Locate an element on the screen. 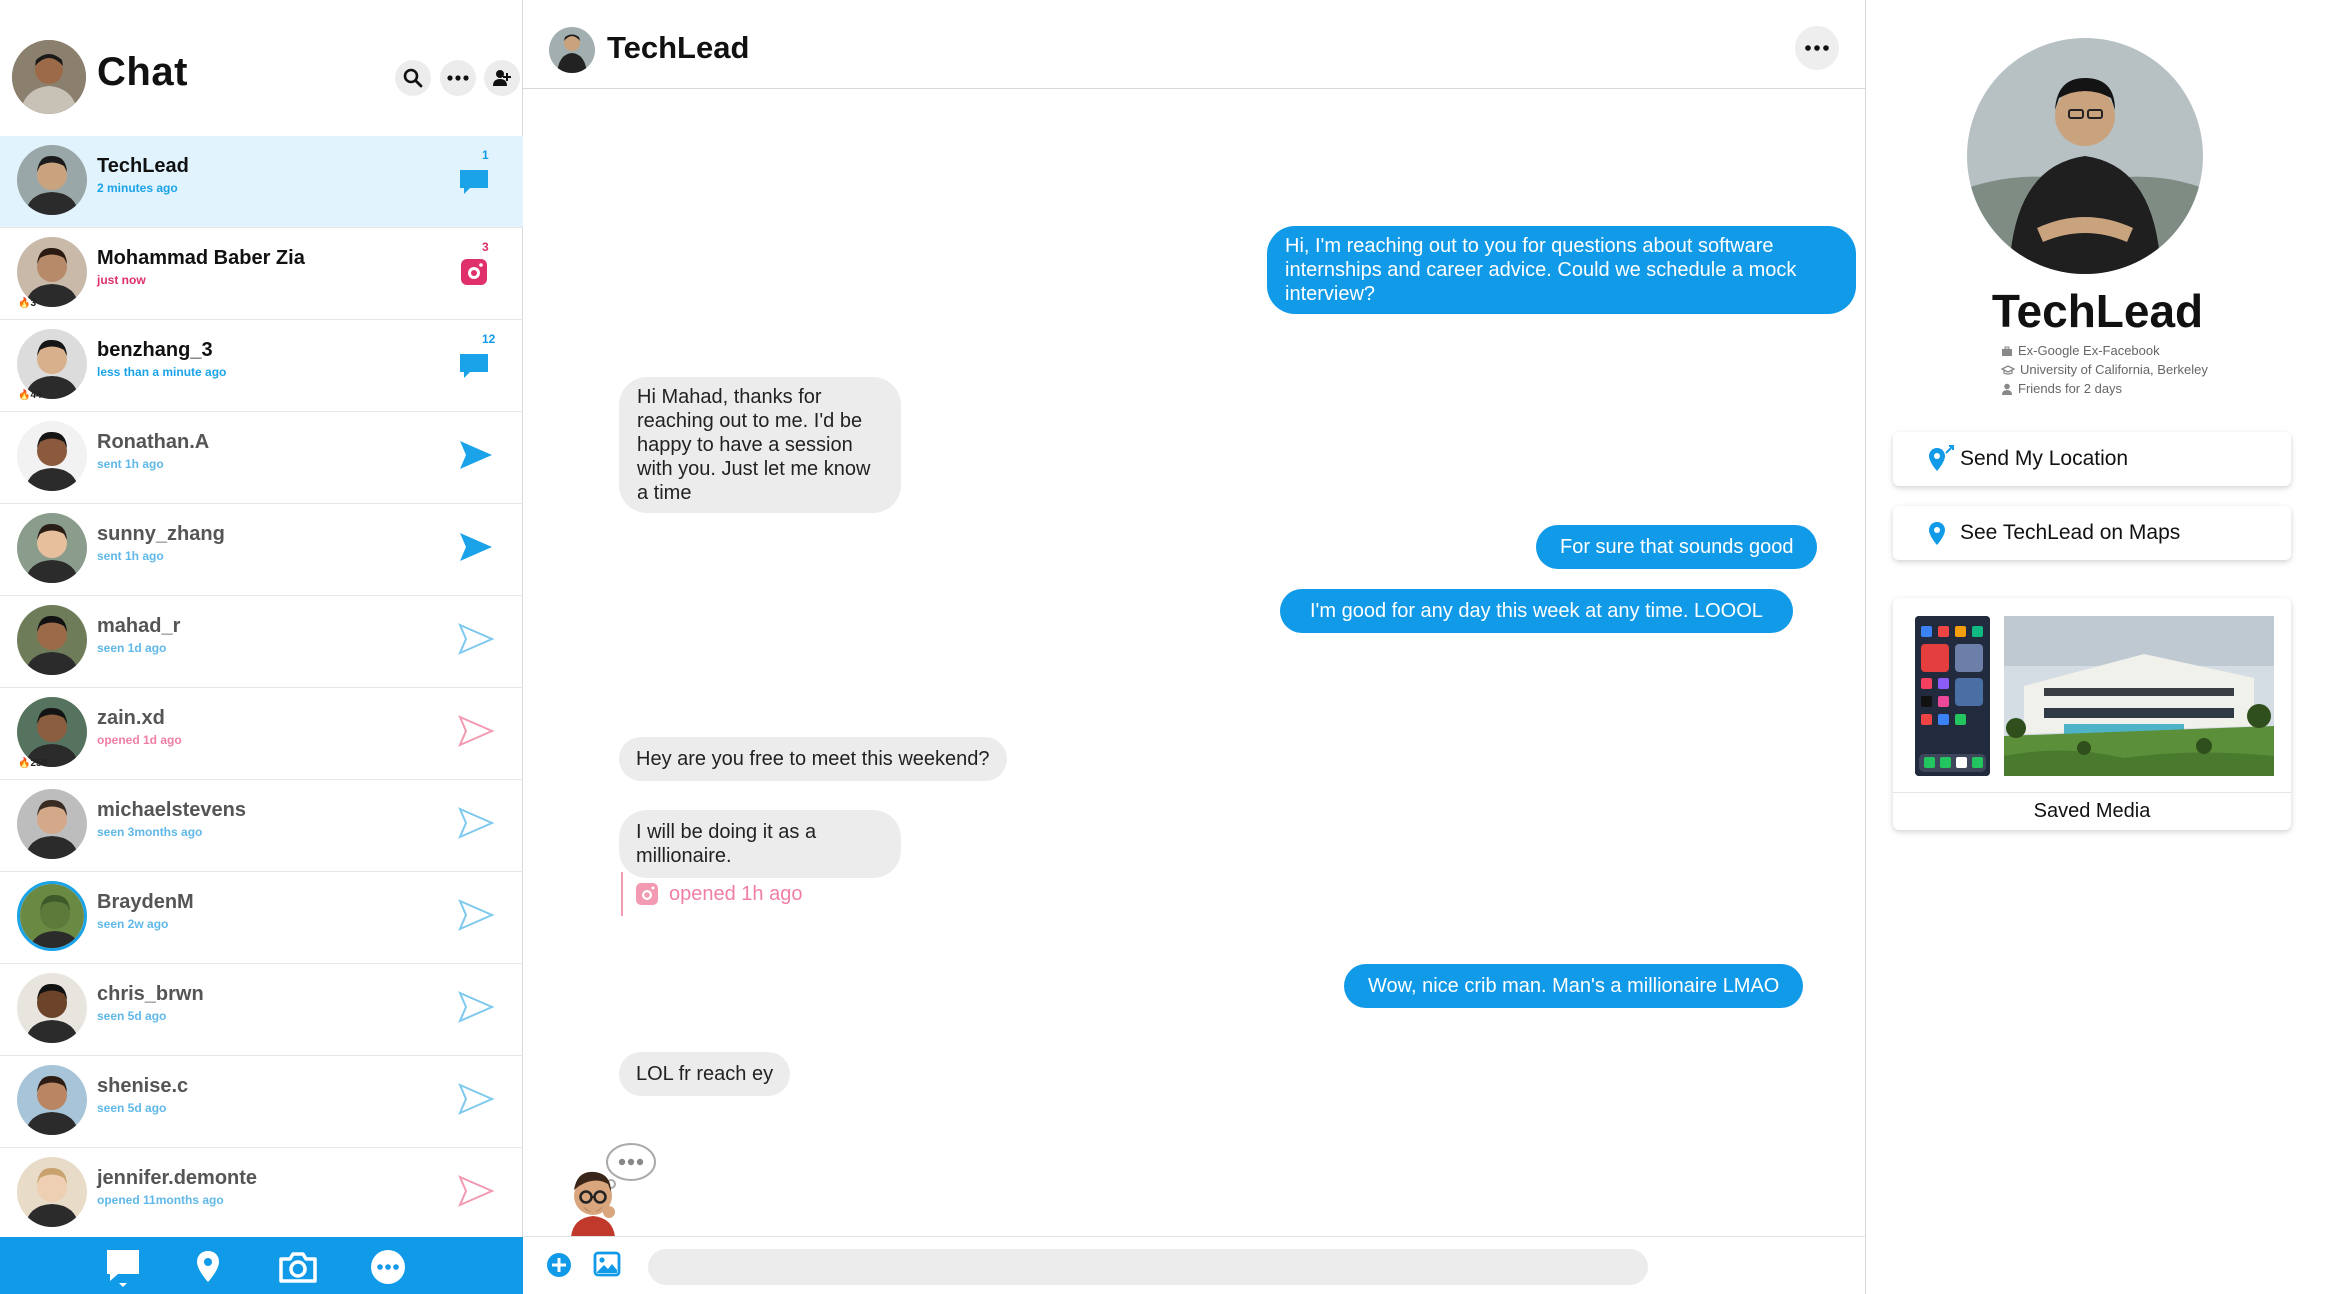  nav-more-button is located at coordinates (388, 1267).